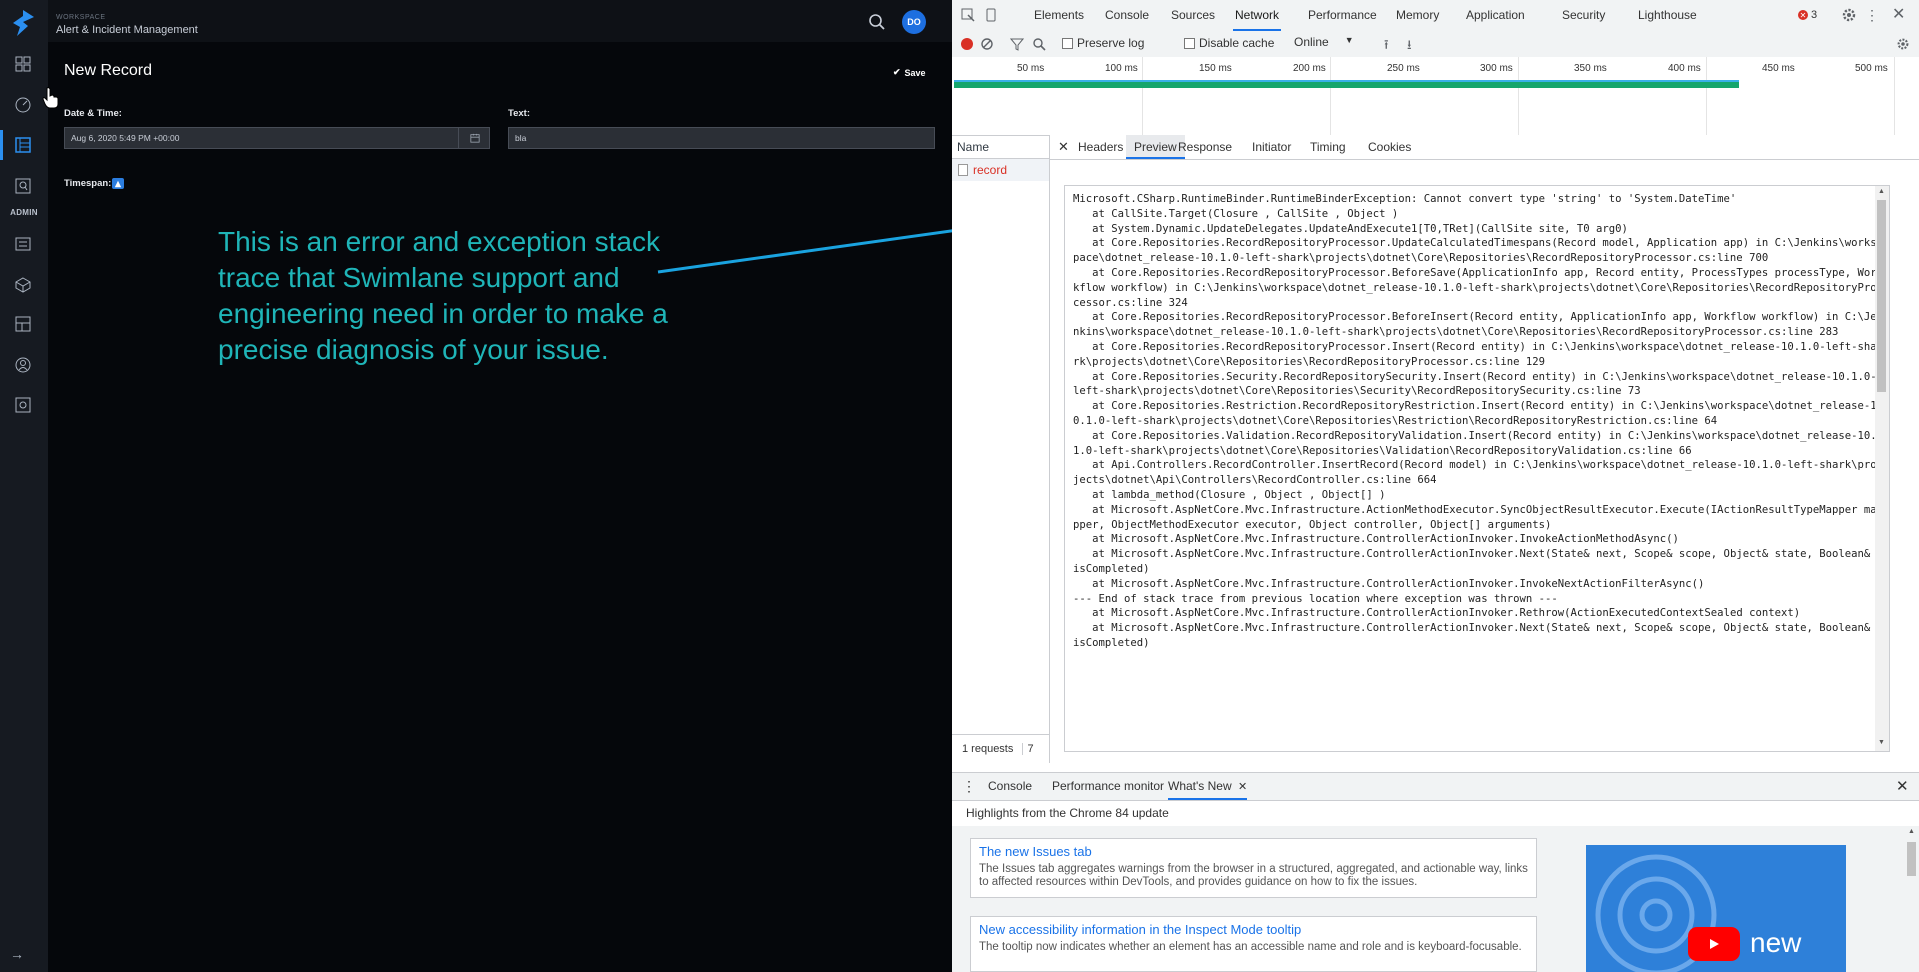 Image resolution: width=1919 pixels, height=972 pixels. I want to click on reports-icon, so click(23, 324).